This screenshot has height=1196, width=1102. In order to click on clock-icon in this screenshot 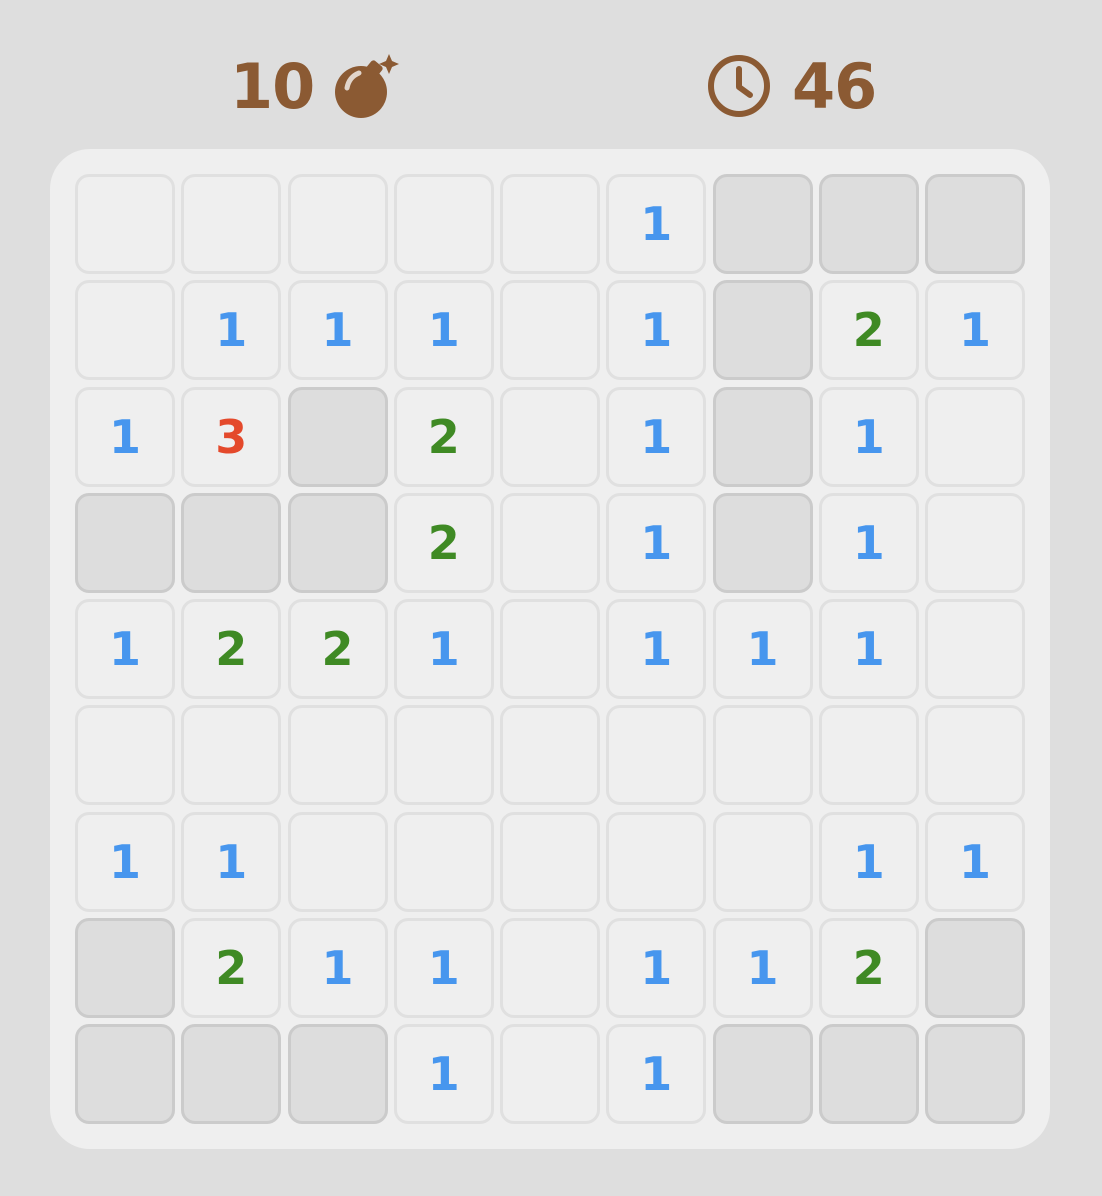, I will do `click(739, 86)`.